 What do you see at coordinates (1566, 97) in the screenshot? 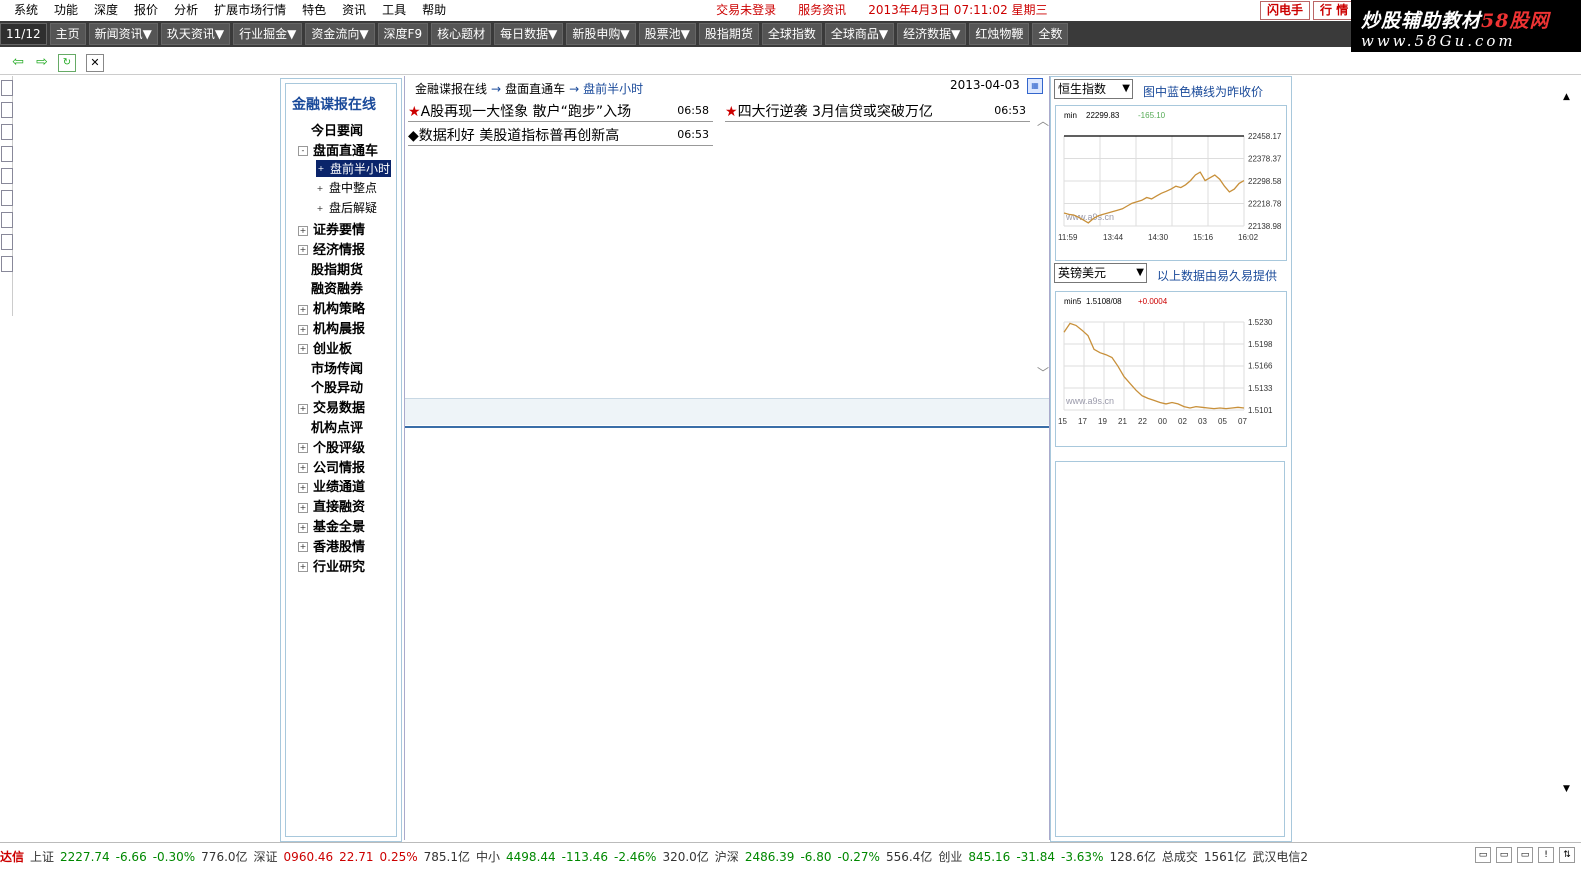
I see `scroll-up-arrow-icon: ▲` at bounding box center [1566, 97].